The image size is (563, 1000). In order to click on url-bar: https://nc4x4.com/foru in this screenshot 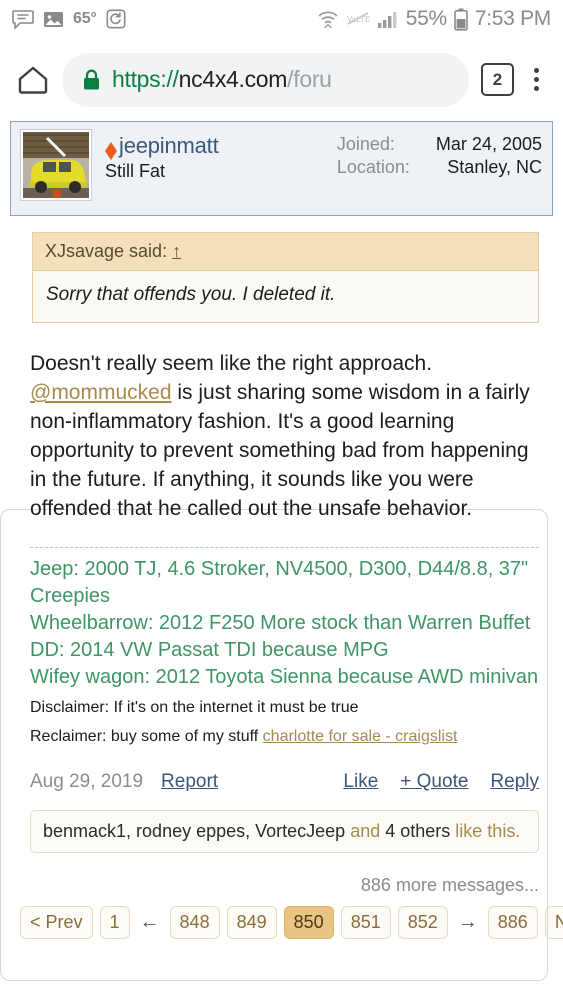, I will do `click(265, 79)`.